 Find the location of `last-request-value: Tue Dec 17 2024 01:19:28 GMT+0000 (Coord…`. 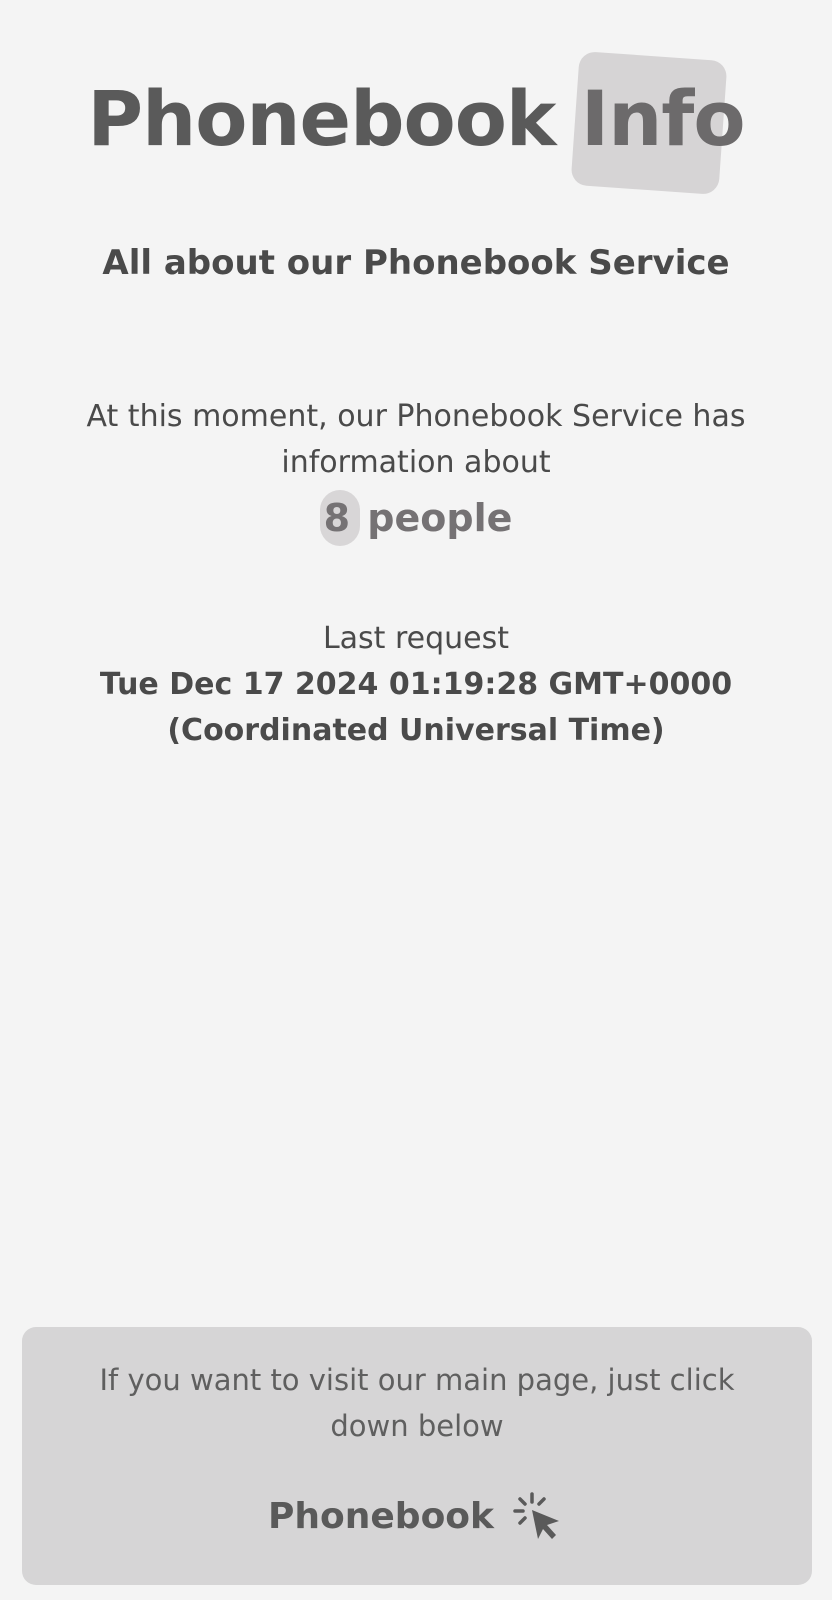

last-request-value: Tue Dec 17 2024 01:19:28 GMT+0000 (Coord… is located at coordinates (416, 707).